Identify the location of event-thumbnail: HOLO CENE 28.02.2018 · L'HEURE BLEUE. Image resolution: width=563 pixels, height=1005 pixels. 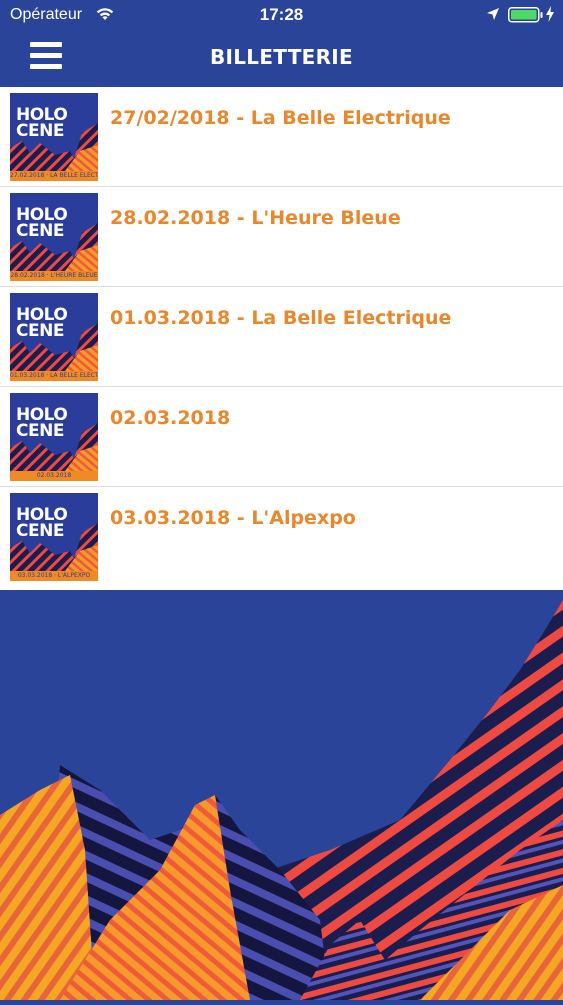
(54, 237).